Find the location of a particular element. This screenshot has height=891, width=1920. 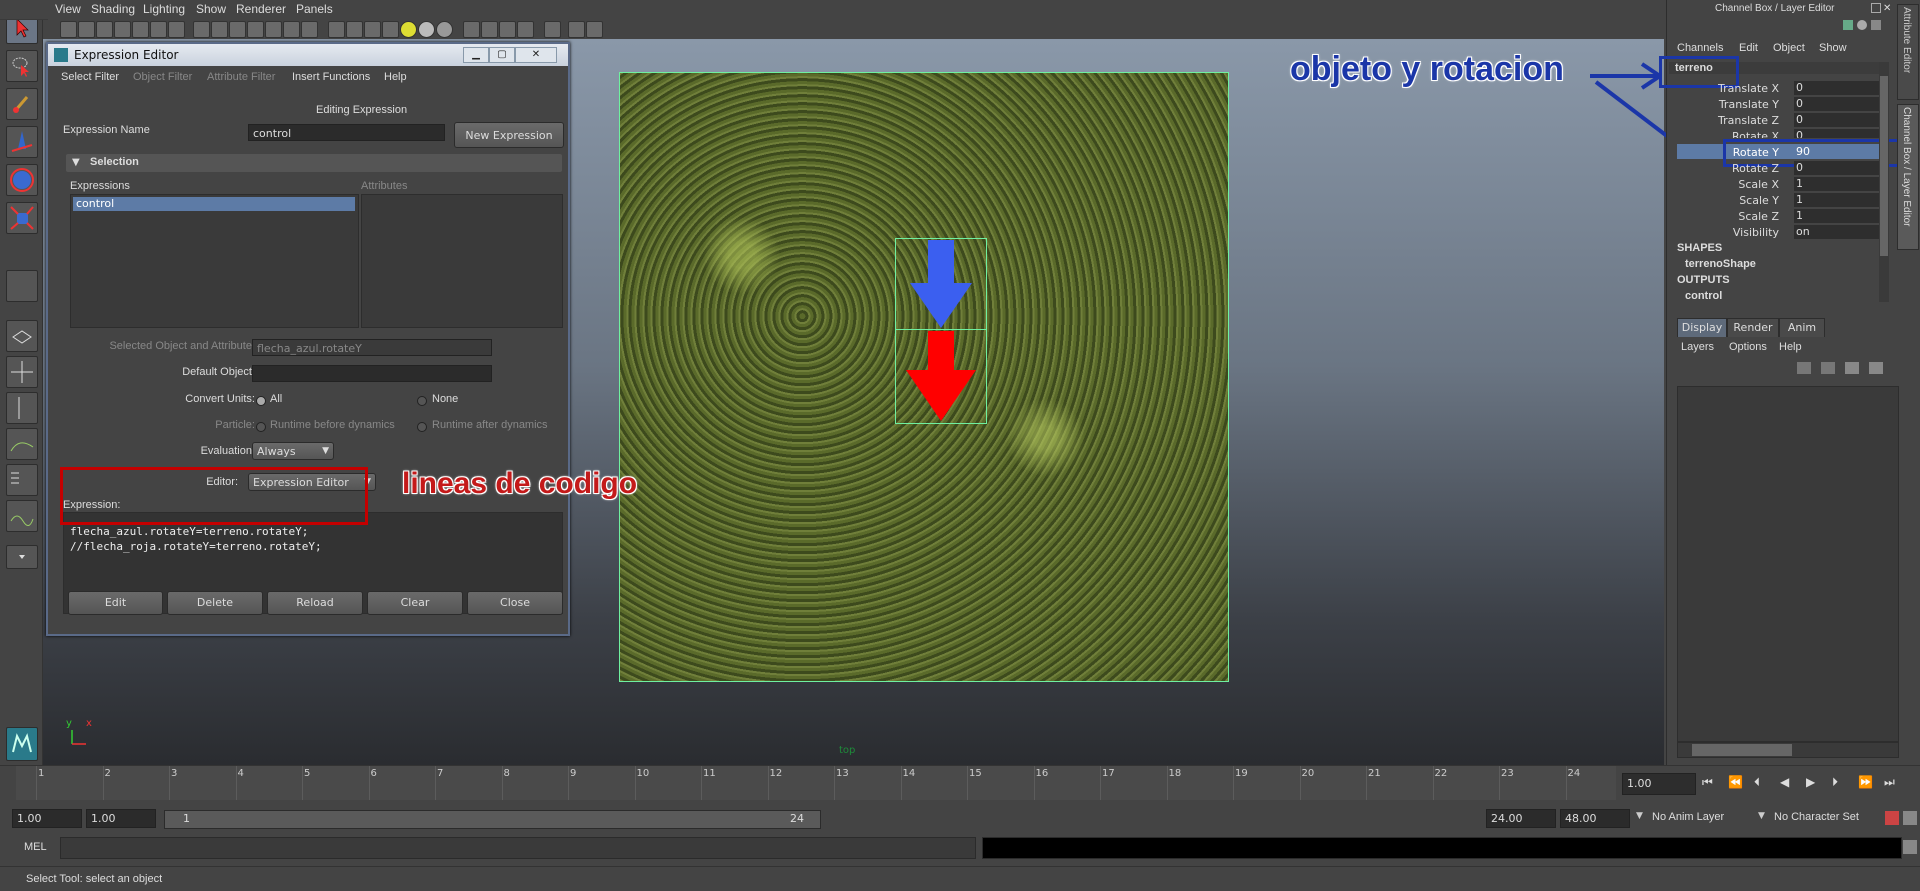

channel-row-translate-y: Translate Y 0 is located at coordinates (1784, 104).